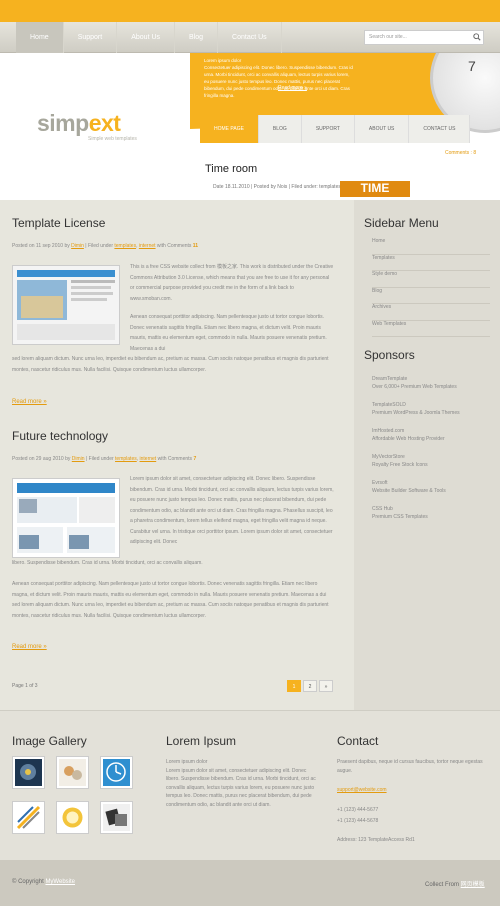 The height and width of the screenshot is (906, 500). Describe the element at coordinates (431, 329) in the screenshot. I see `sidebar-item-web-templates: Web Templates` at that location.